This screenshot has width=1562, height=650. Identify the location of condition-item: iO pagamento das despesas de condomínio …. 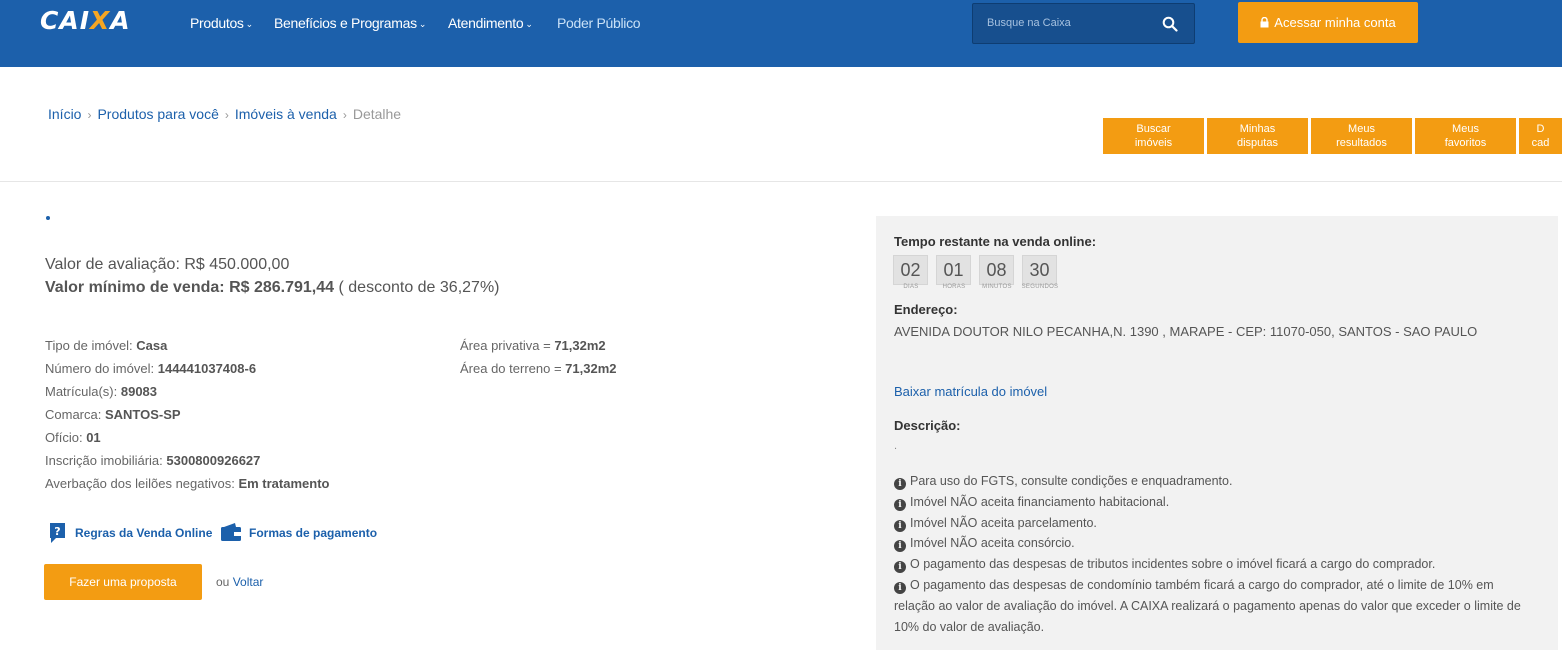
(1214, 606).